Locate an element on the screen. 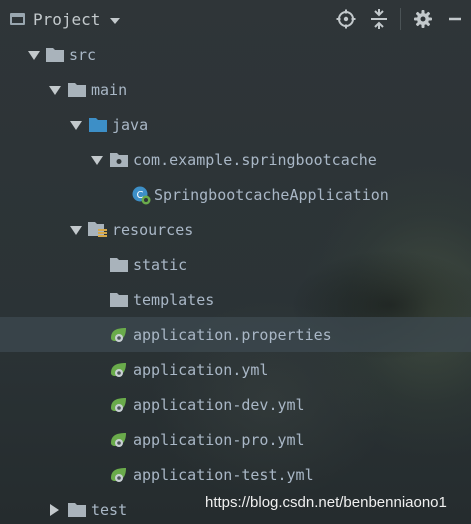 This screenshot has height=524, width=471. tree-item-label: application-test.yml is located at coordinates (223, 474).